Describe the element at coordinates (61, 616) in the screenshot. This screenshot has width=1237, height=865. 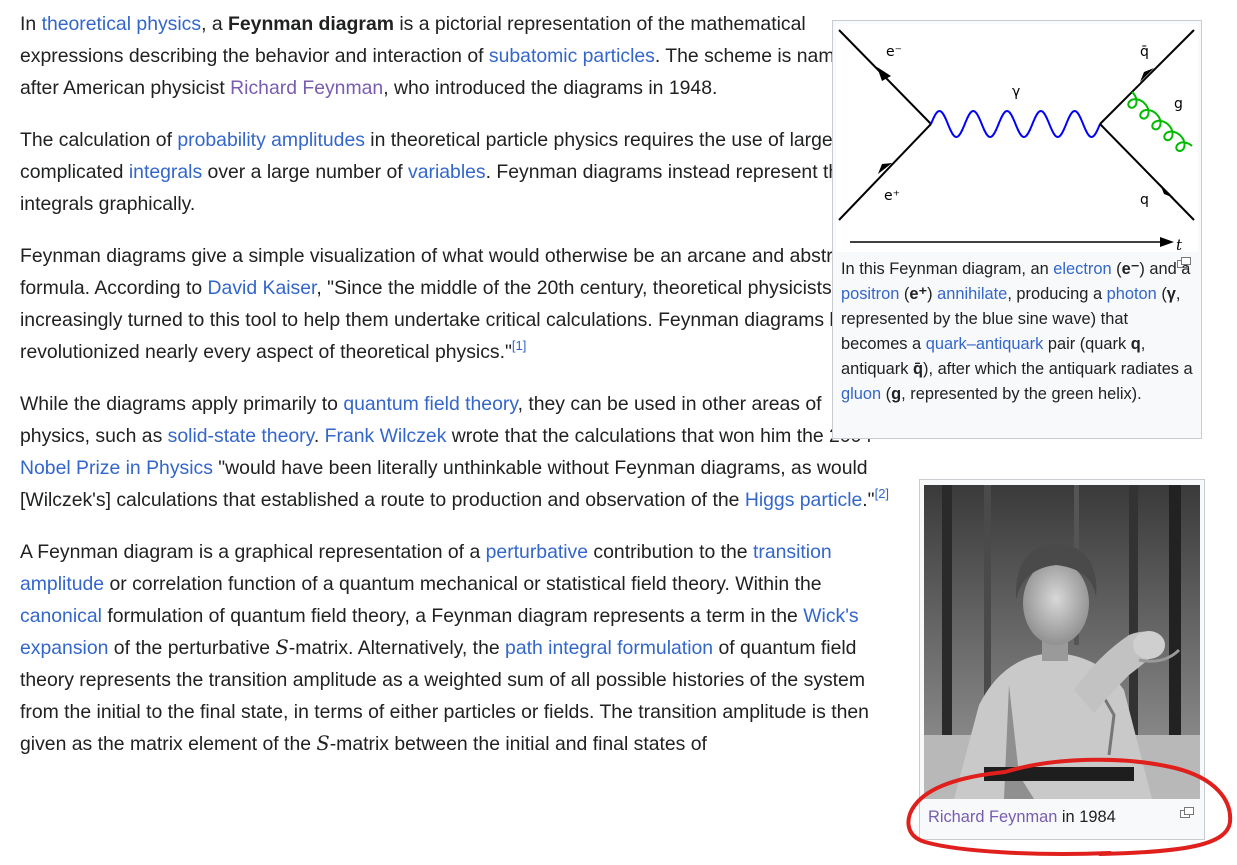
I see `link-canonical: canonical` at that location.